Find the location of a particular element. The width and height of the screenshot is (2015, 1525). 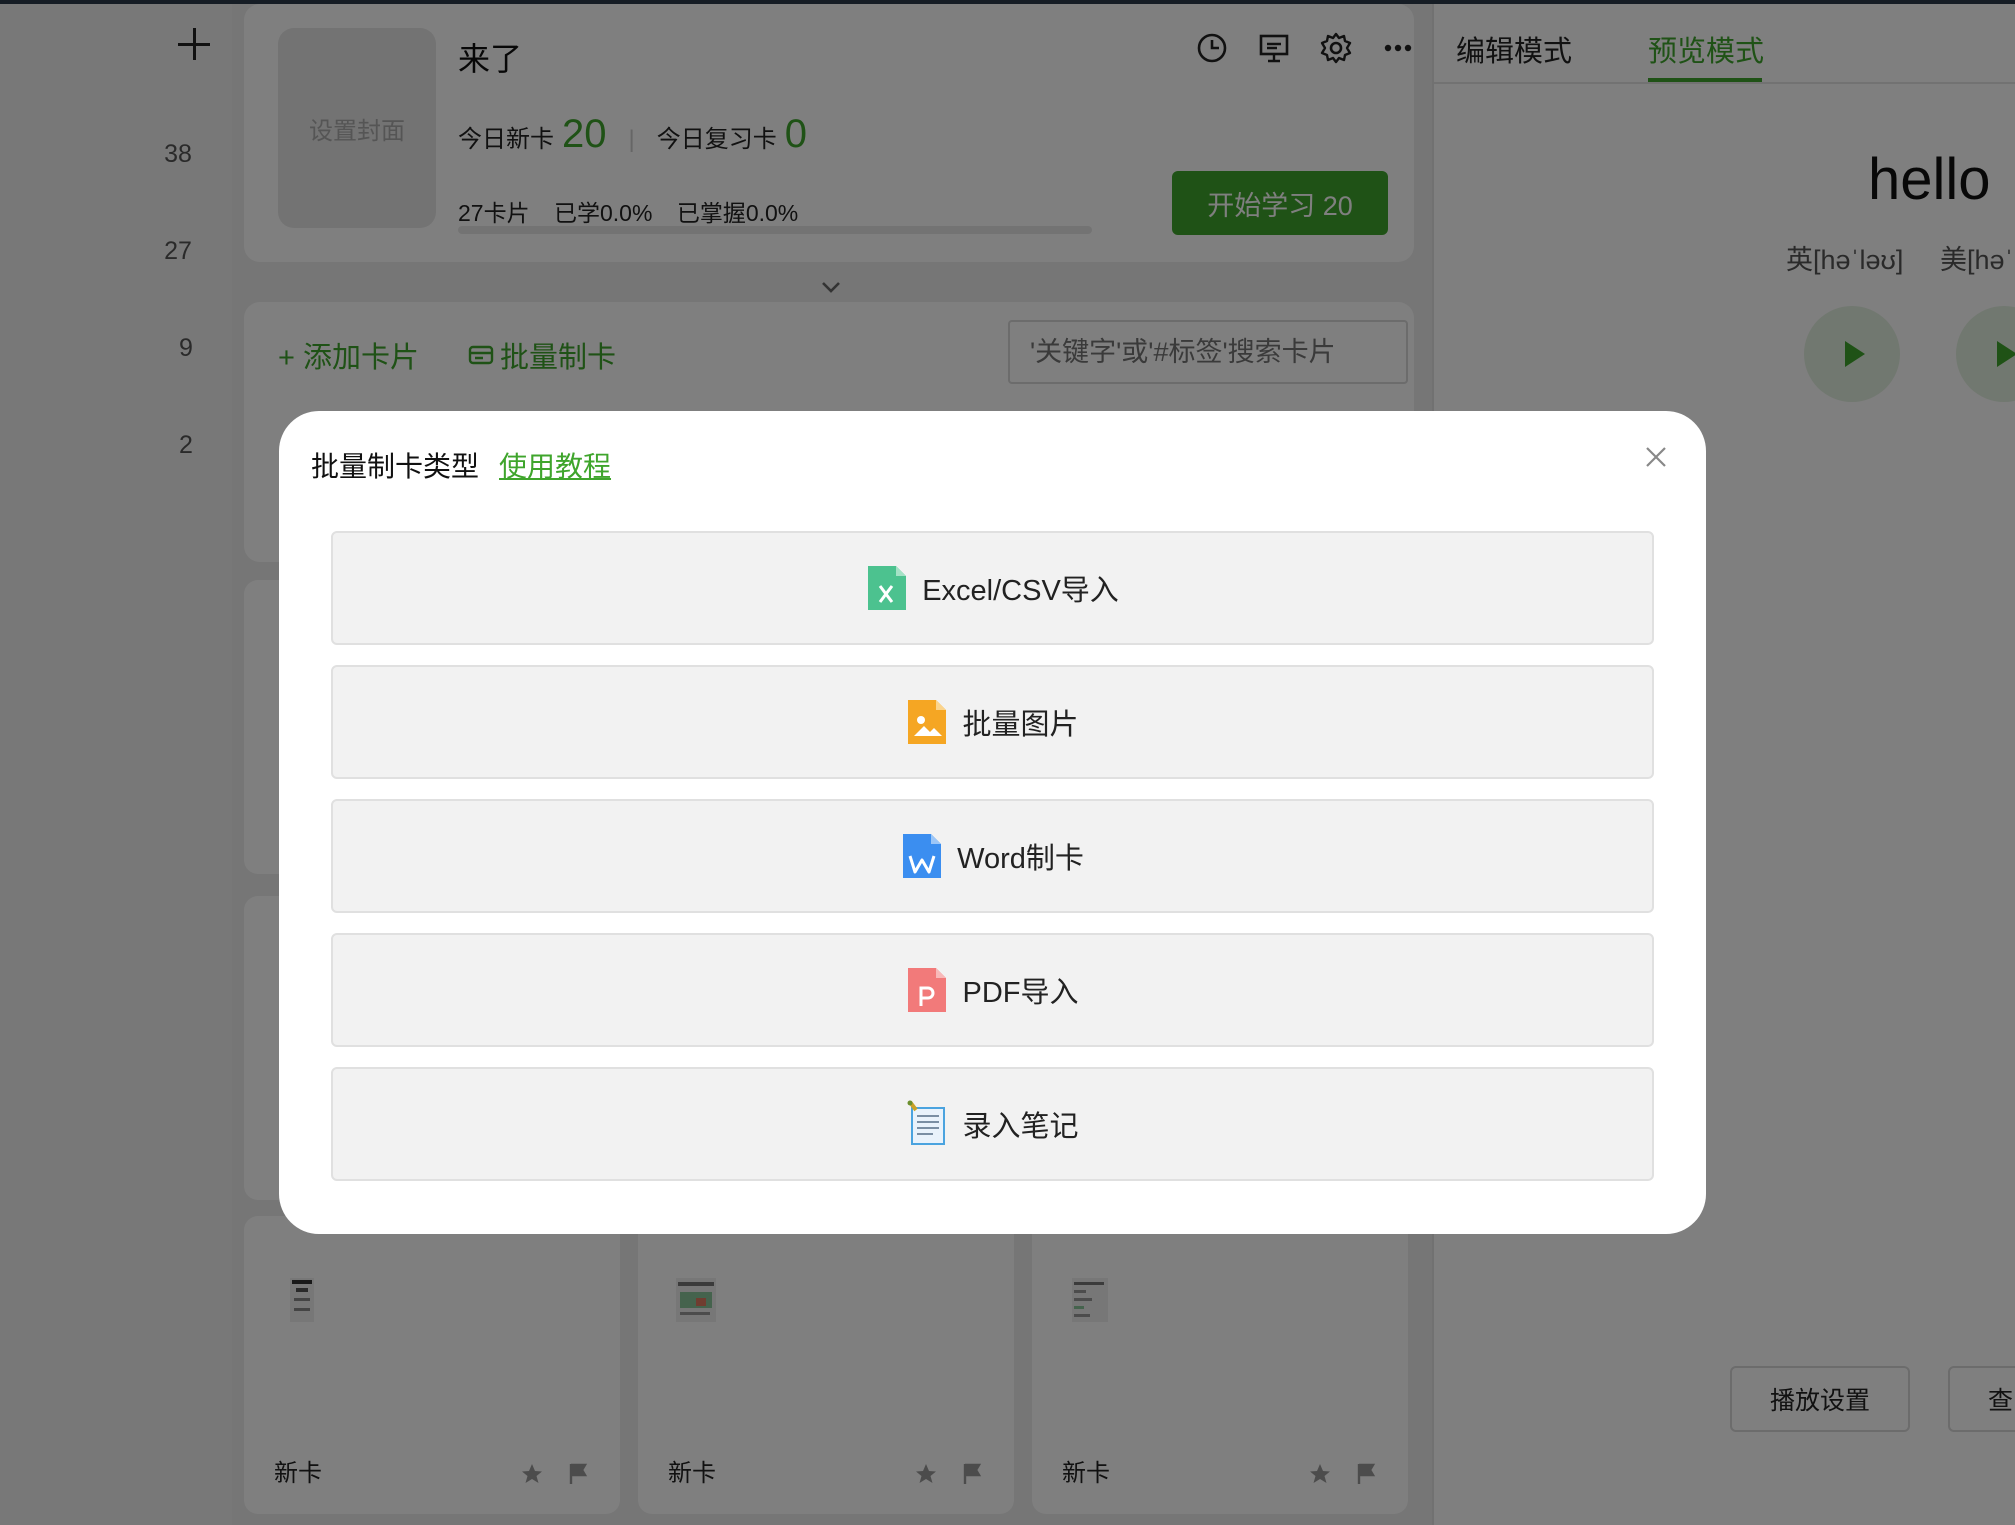

notepad-icon is located at coordinates (926, 1122).